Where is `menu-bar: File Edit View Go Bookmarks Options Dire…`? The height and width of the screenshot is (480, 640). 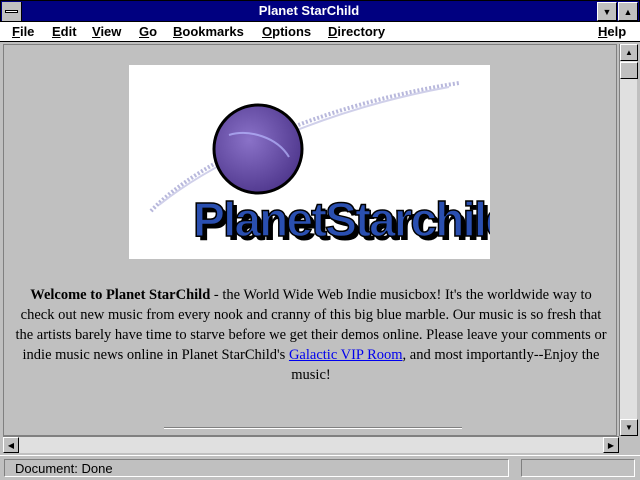
menu-bar: File Edit View Go Bookmarks Options Dire… is located at coordinates (320, 32).